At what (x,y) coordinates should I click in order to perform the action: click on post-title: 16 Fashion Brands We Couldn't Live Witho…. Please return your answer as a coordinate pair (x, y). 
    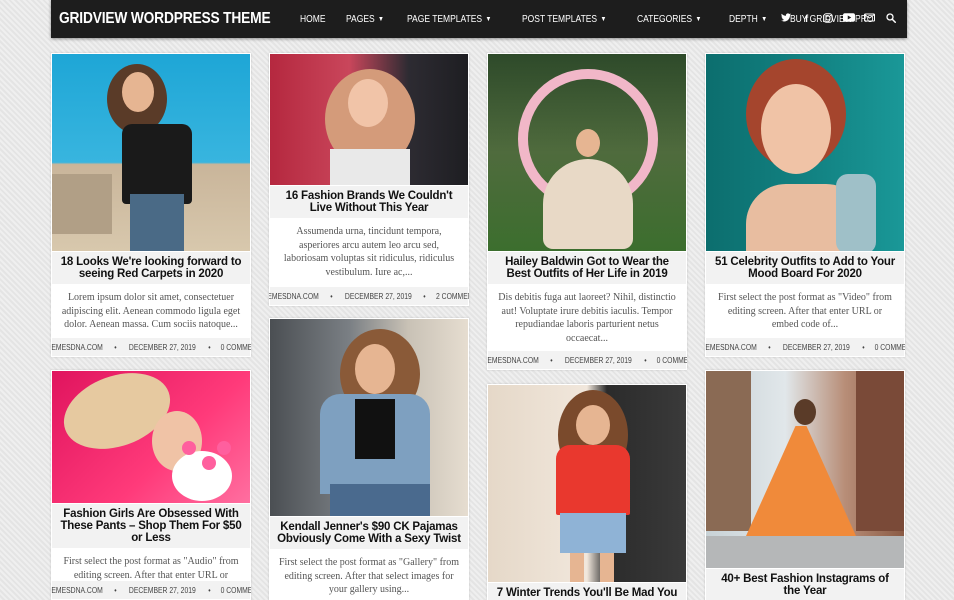
    Looking at the image, I should click on (369, 202).